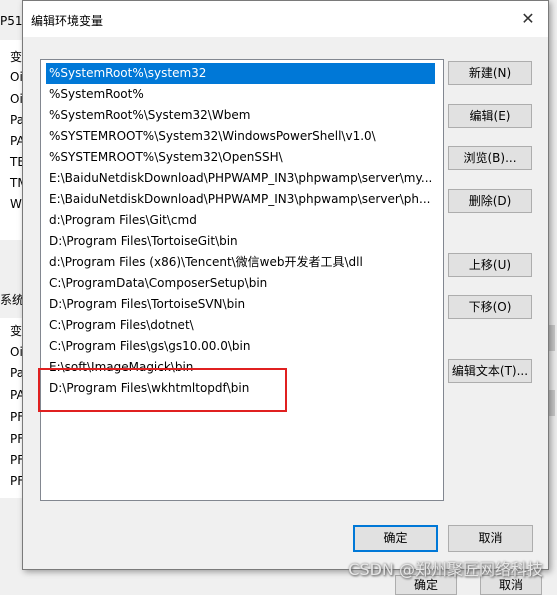 This screenshot has height=595, width=557. What do you see at coordinates (490, 307) in the screenshot?
I see `move-down-button: 下移(O)` at bounding box center [490, 307].